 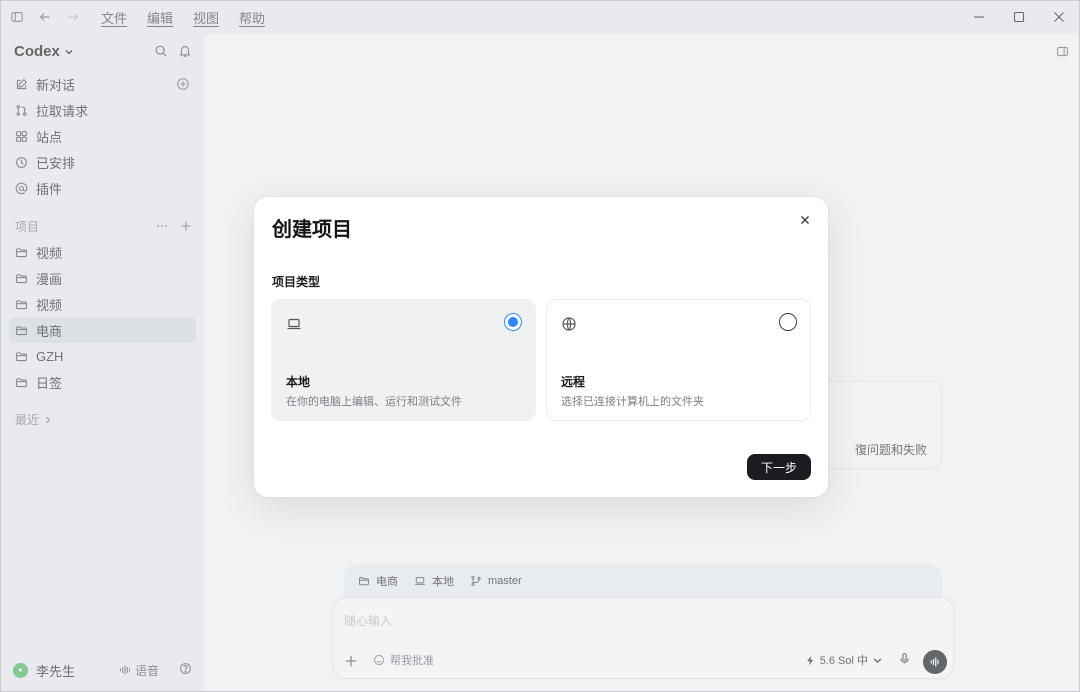 I want to click on dialog-title: 创建项目, so click(x=312, y=230).